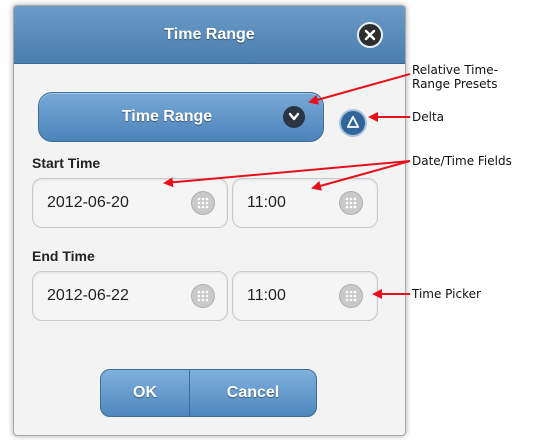 This screenshot has width=541, height=440. I want to click on fields-callout: Date/Time Fields, so click(462, 161).